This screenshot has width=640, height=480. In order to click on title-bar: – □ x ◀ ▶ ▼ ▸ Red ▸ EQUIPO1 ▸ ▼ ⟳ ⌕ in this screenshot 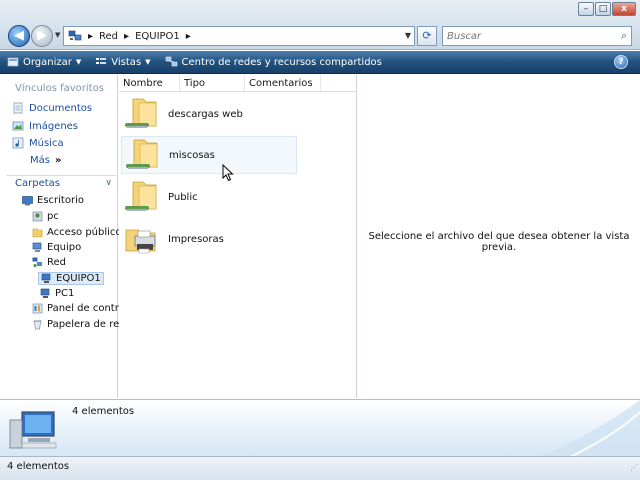, I will do `click(320, 25)`.